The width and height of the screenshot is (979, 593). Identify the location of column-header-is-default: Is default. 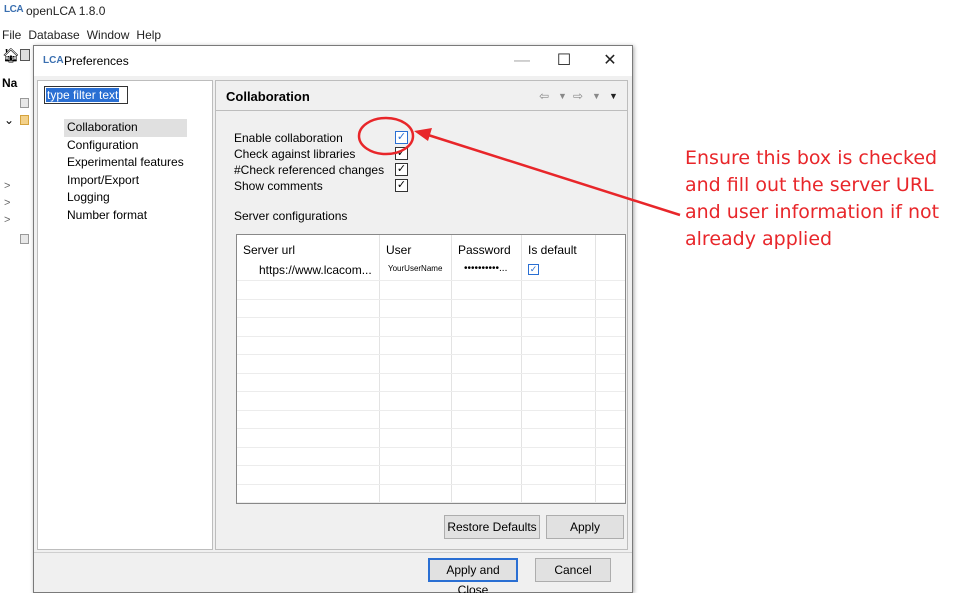
(552, 250).